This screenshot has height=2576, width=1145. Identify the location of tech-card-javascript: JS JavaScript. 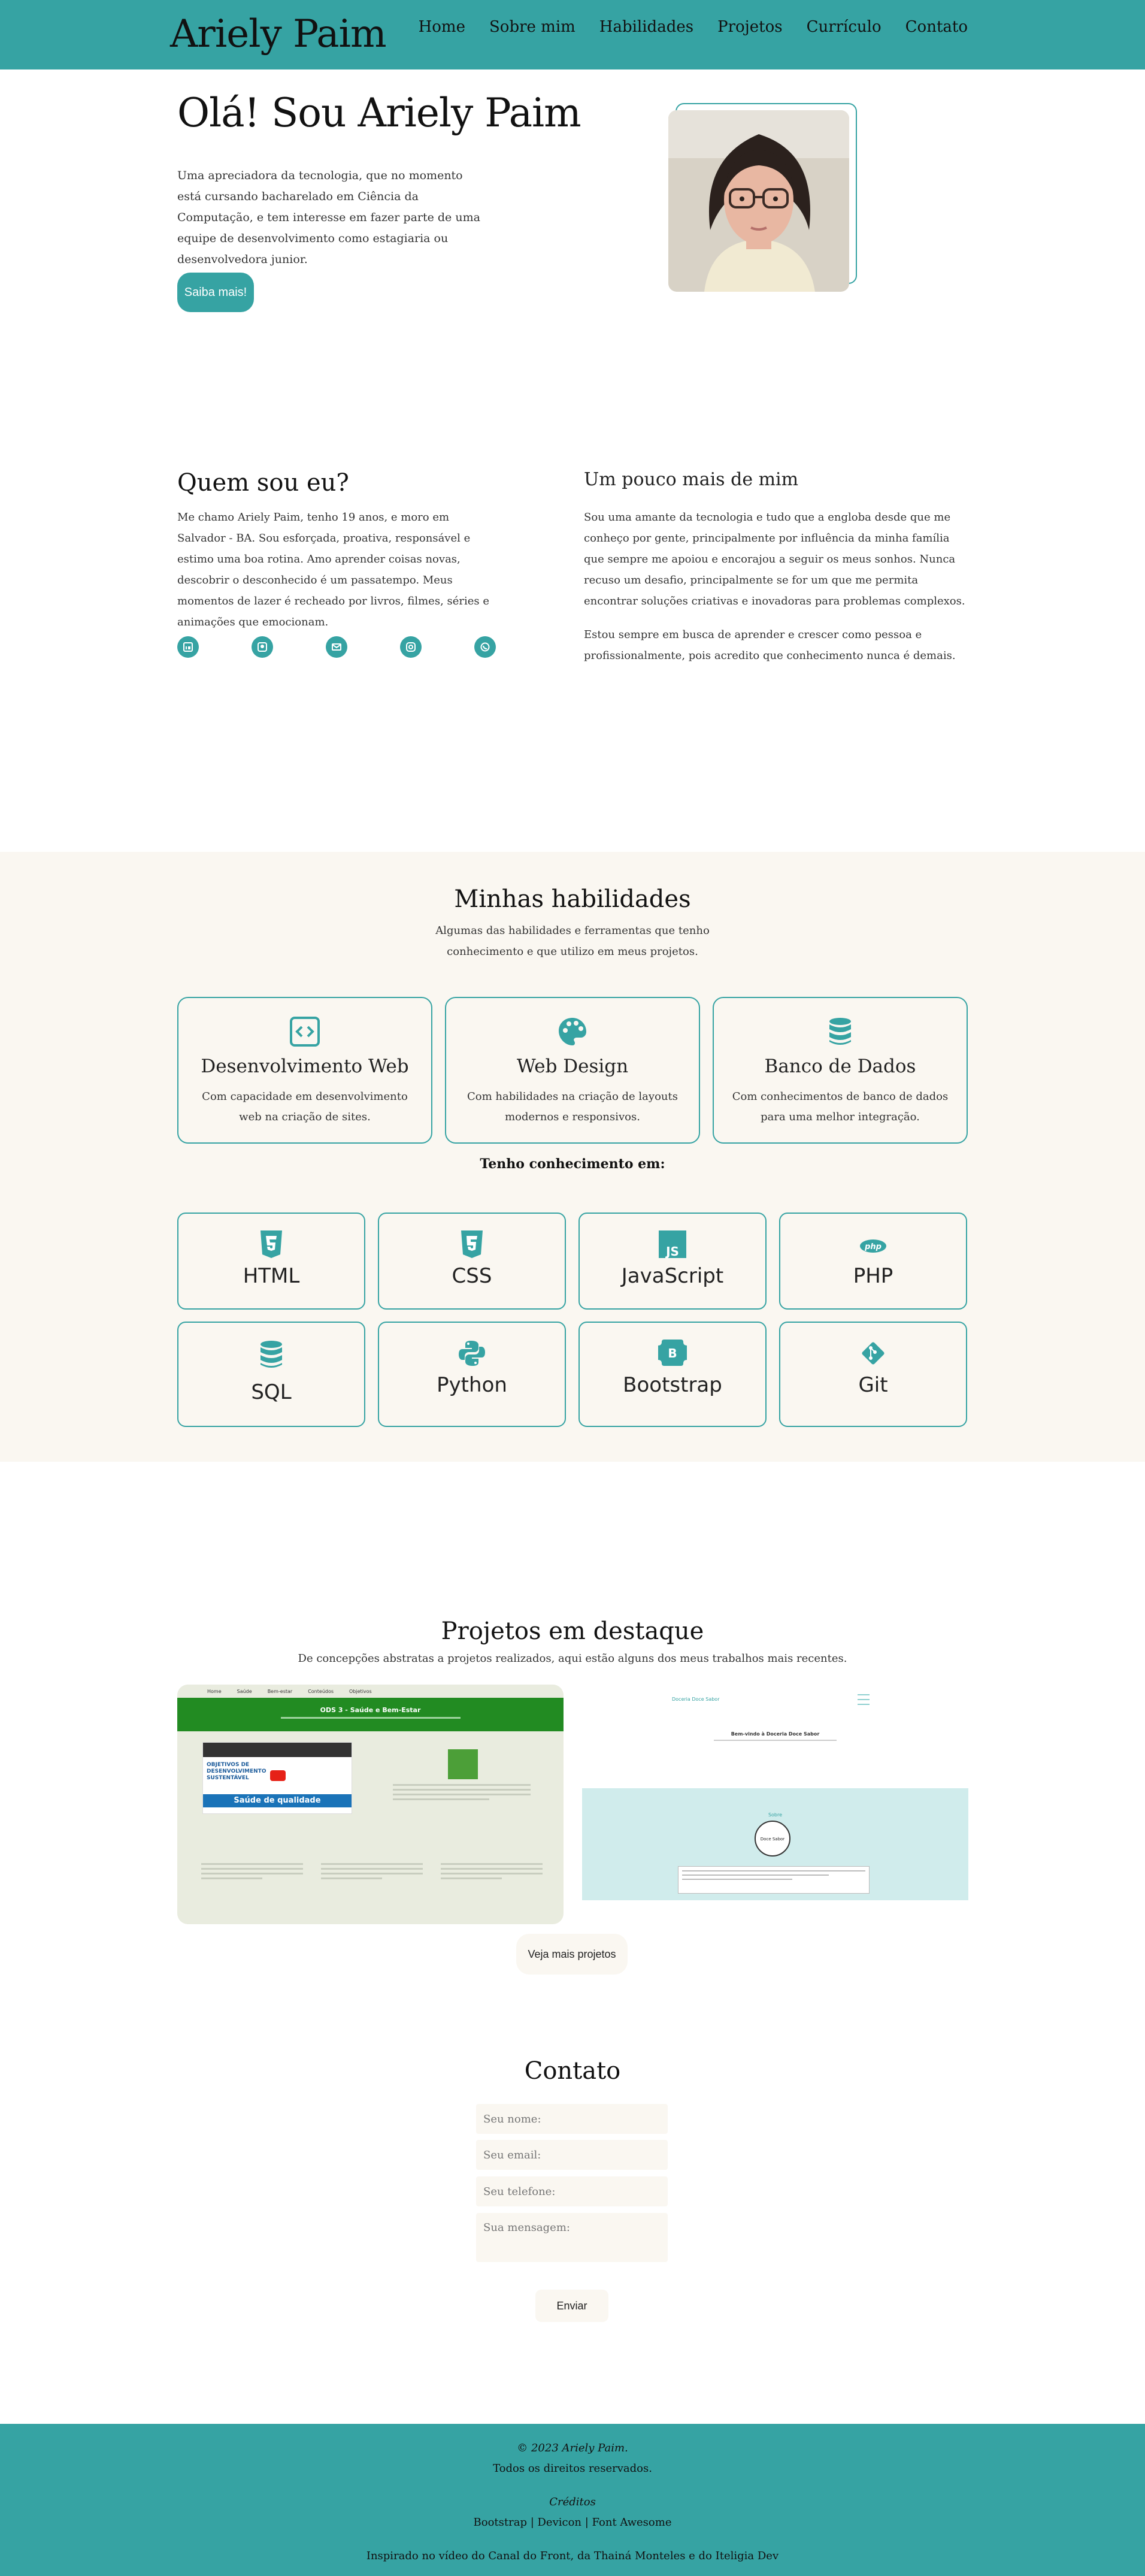
(672, 1261).